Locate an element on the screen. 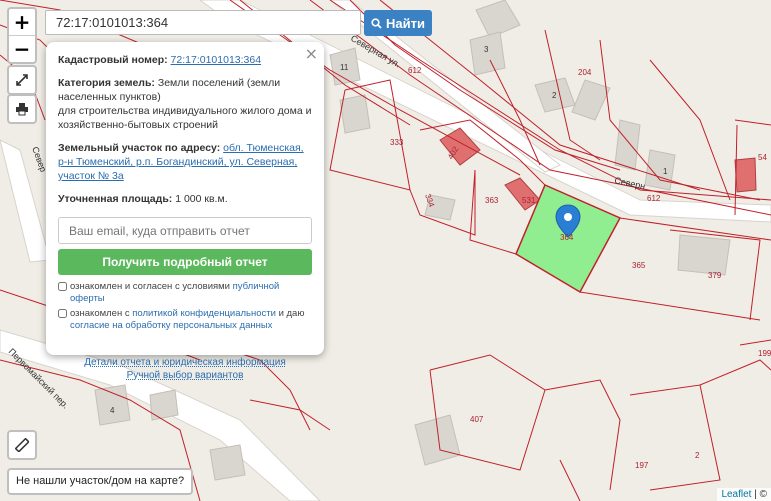 The height and width of the screenshot is (501, 771). parcel-number: 531 is located at coordinates (529, 200).